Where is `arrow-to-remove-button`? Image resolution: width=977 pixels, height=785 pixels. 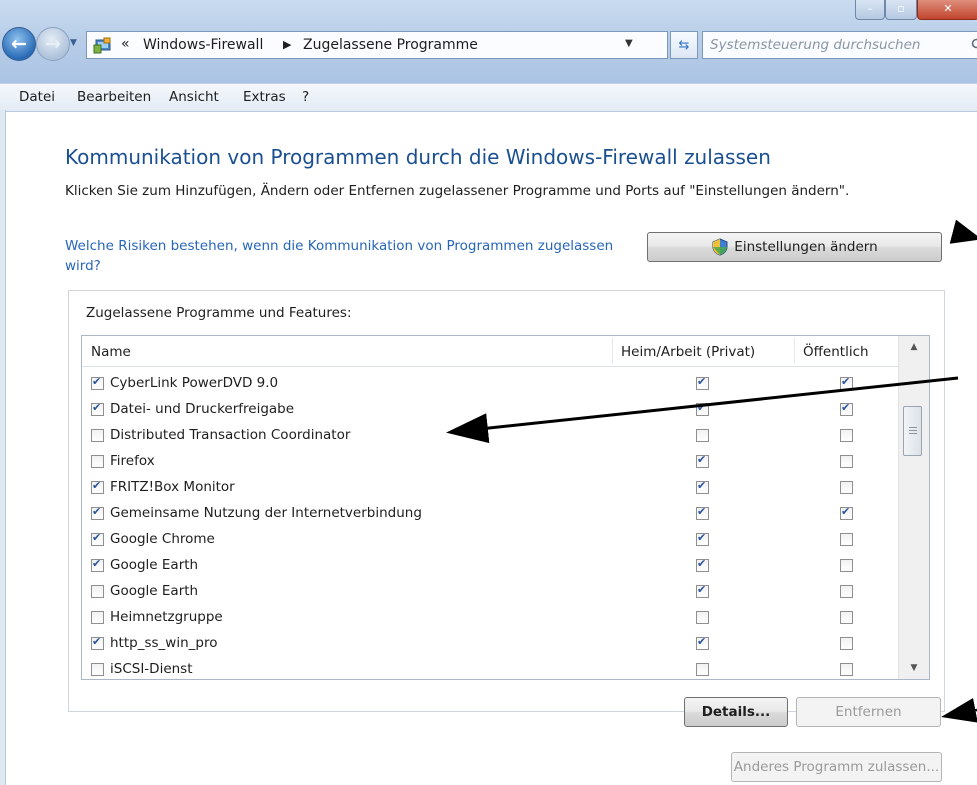 arrow-to-remove-button is located at coordinates (959, 710).